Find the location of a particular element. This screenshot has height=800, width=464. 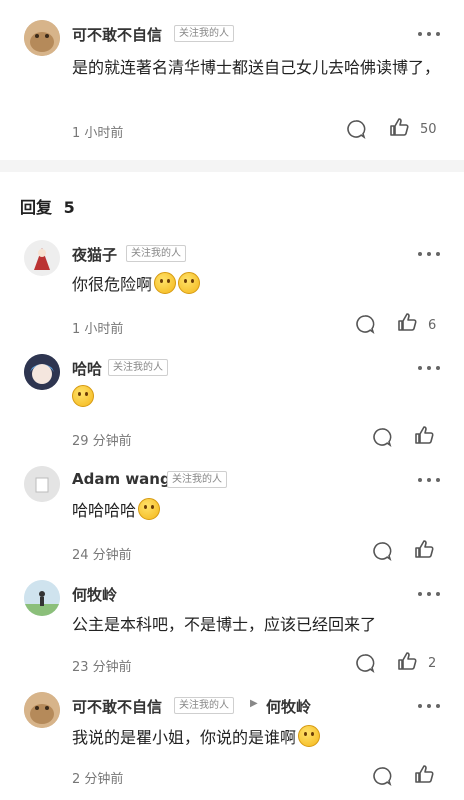

section-divider is located at coordinates (232, 166).